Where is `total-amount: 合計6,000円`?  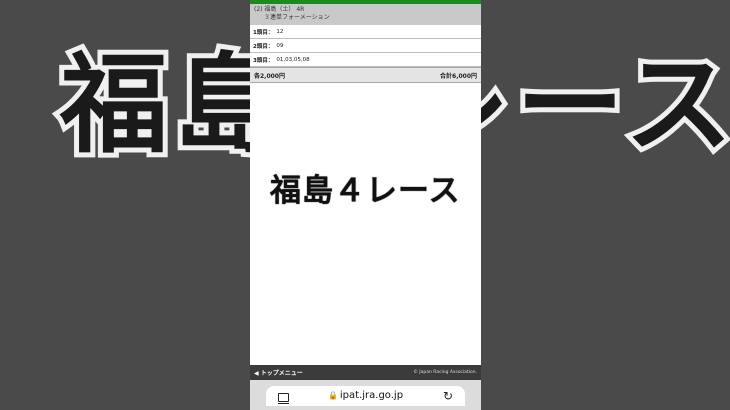 total-amount: 合計6,000円 is located at coordinates (458, 76).